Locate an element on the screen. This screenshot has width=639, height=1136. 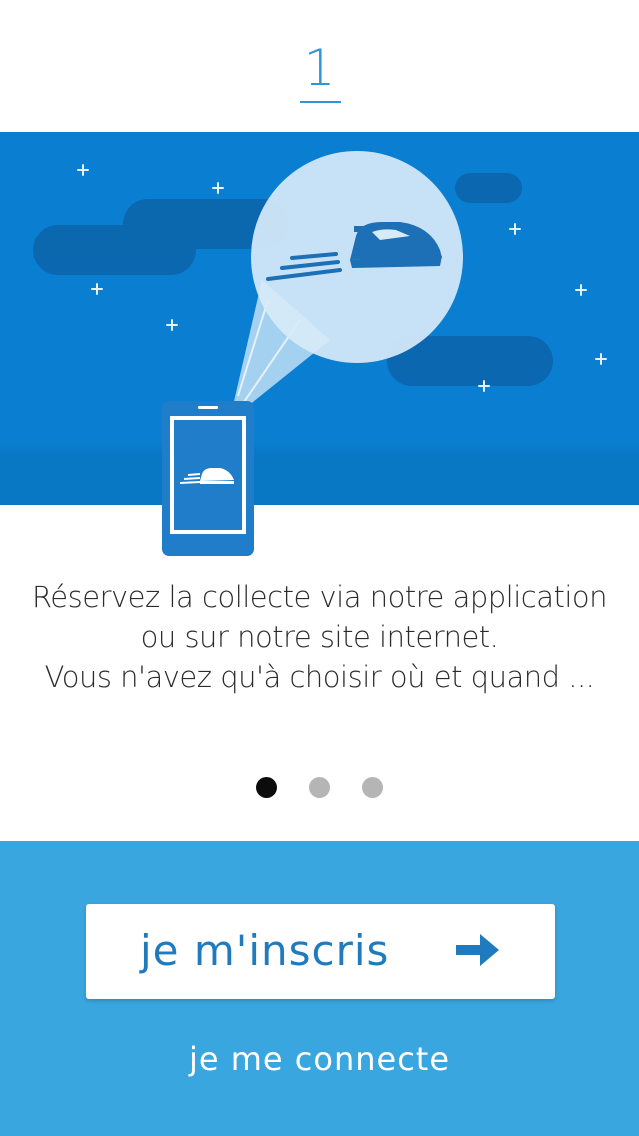
caption-line-2: ou sur notre site internet. is located at coordinates (319, 637).